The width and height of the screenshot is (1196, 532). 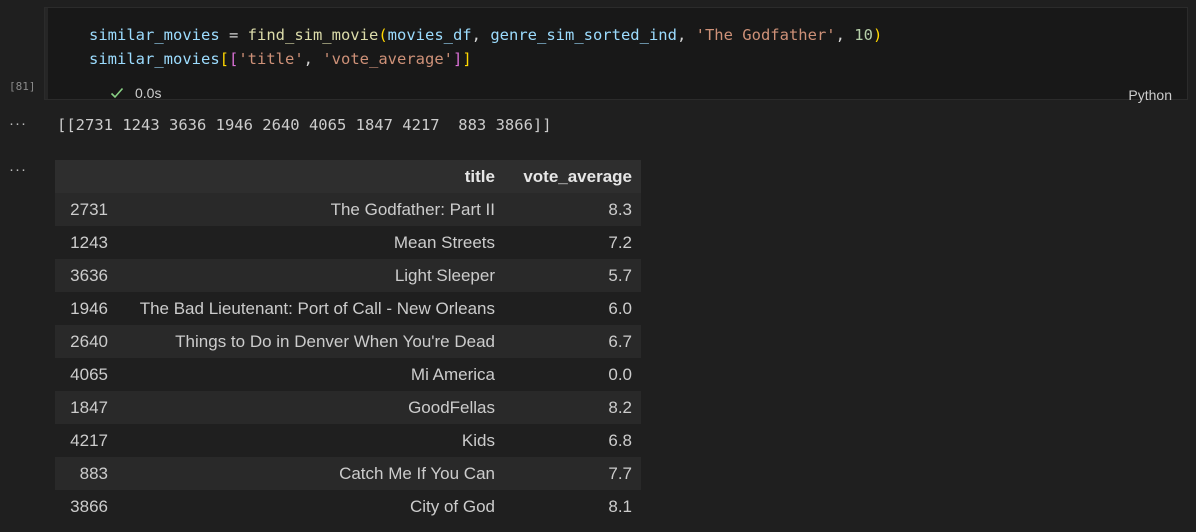 I want to click on cell-vote-average: 0.0, so click(x=620, y=374).